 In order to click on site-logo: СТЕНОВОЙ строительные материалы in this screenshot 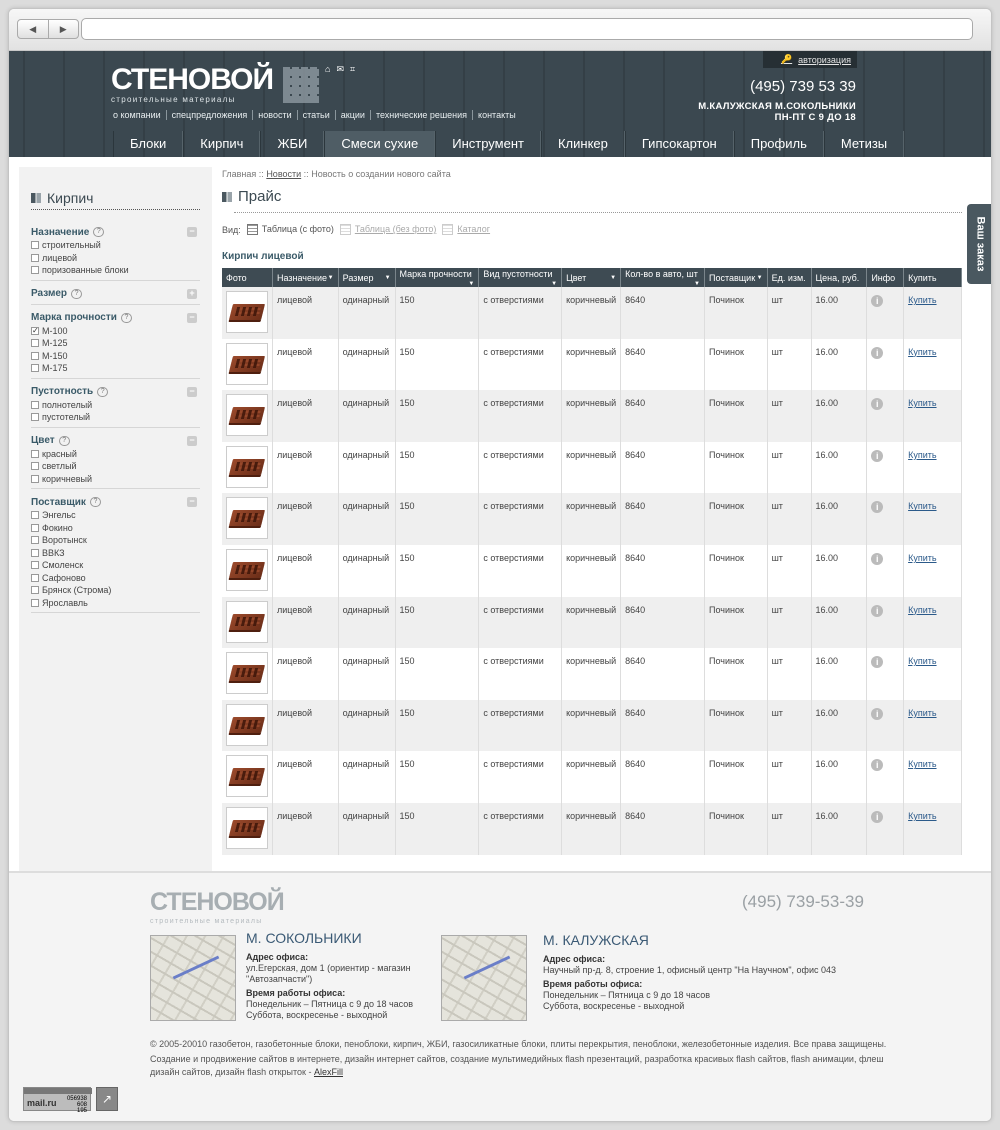, I will do `click(215, 85)`.